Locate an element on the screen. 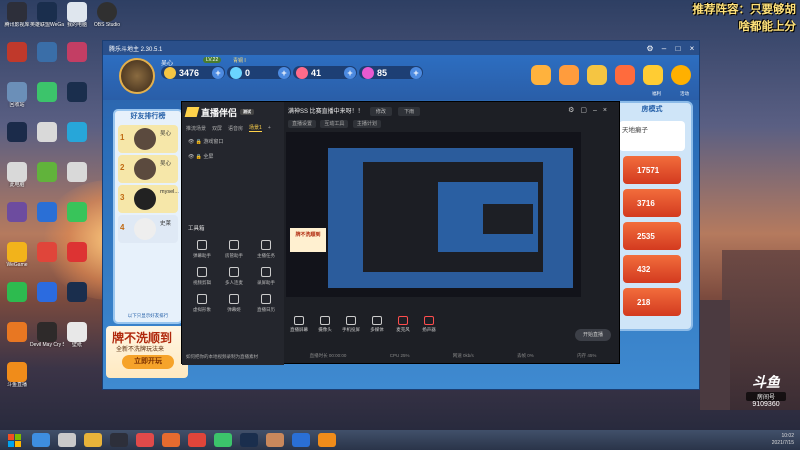 The image size is (800, 450). start-button is located at coordinates (14, 440).